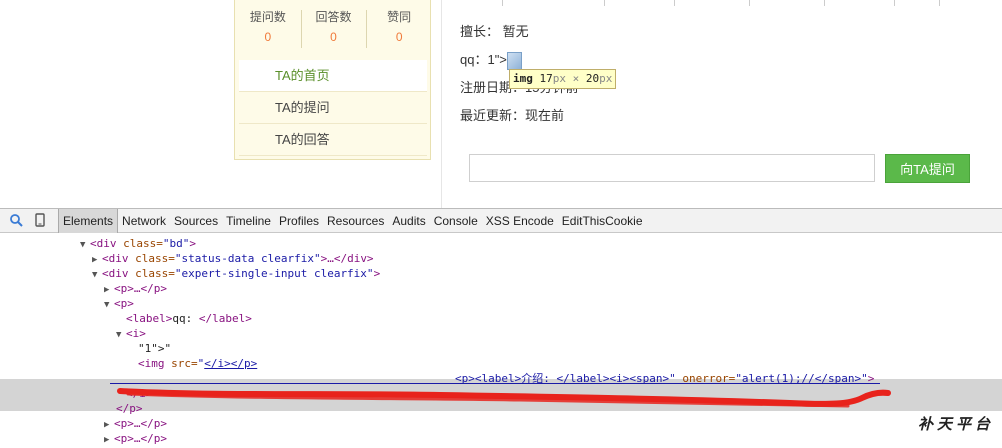 The height and width of the screenshot is (448, 1002). What do you see at coordinates (523, 78) in the screenshot?
I see `tooltip-tag: img` at bounding box center [523, 78].